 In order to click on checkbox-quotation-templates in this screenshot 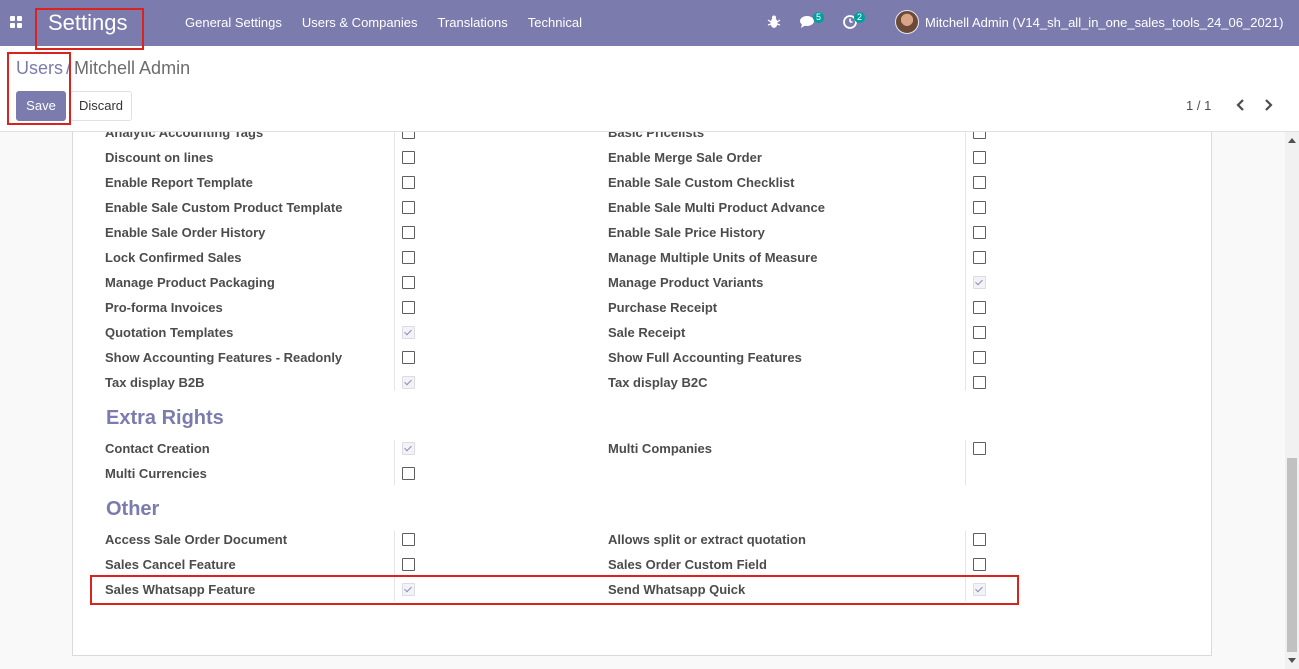, I will do `click(408, 332)`.